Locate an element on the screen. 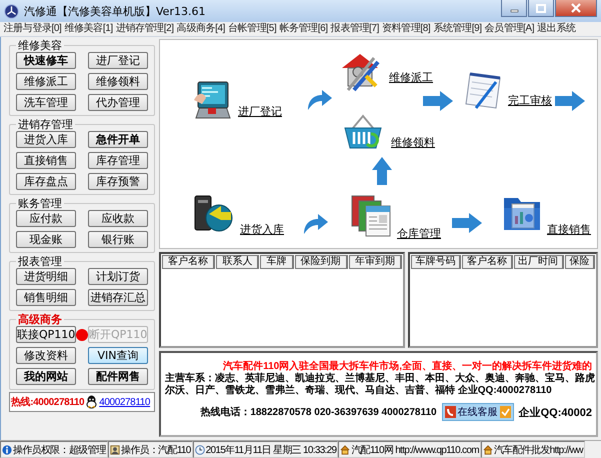  menu-item: 资料管理[8] is located at coordinates (406, 29).